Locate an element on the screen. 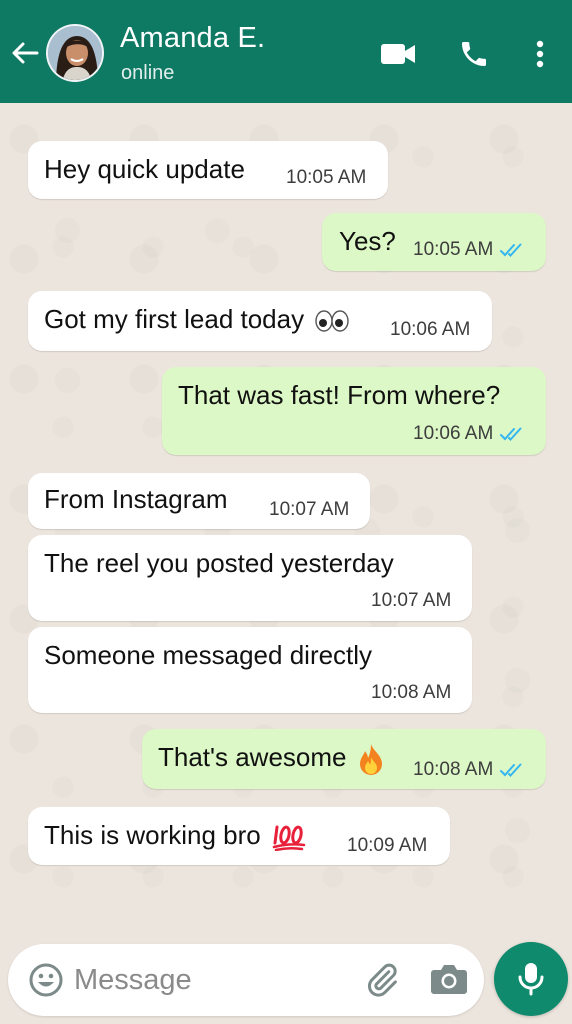 The image size is (572, 1024). chat-header: Amanda E. online is located at coordinates (286, 51).